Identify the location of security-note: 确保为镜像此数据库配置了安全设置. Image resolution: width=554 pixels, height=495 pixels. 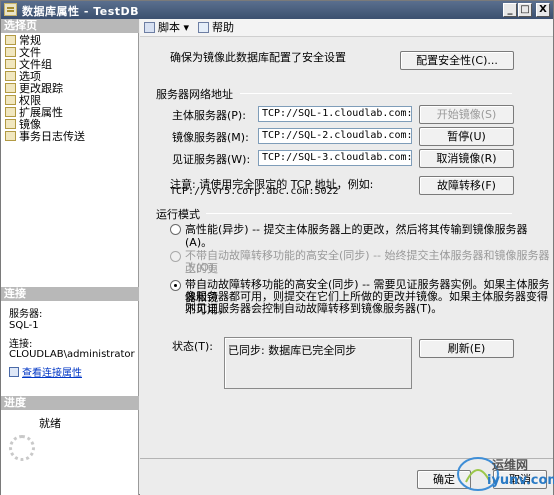
(258, 57).